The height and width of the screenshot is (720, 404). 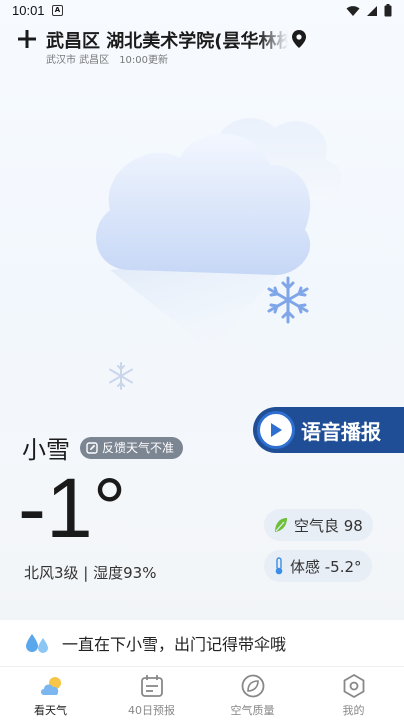 What do you see at coordinates (328, 525) in the screenshot?
I see `air-quality-label: 空气良 98` at bounding box center [328, 525].